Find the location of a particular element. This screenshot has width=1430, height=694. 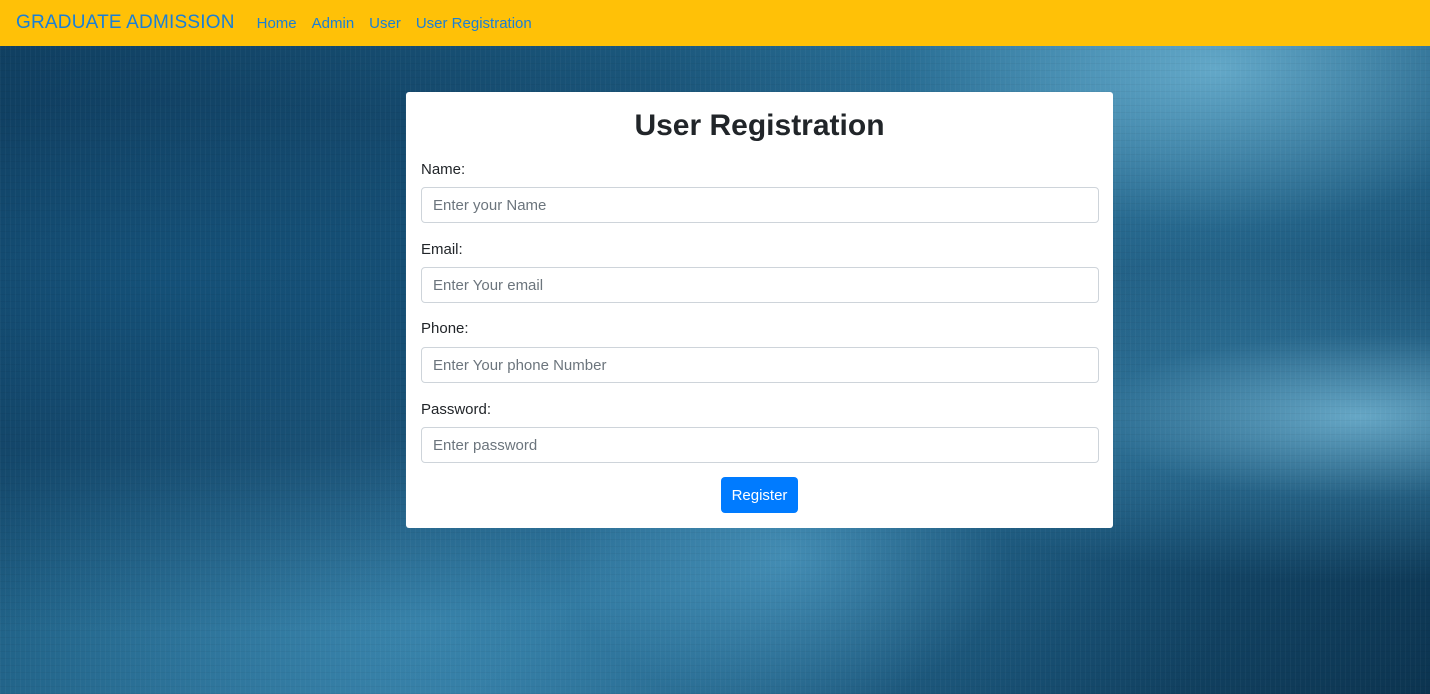

phone-input is located at coordinates (760, 365).